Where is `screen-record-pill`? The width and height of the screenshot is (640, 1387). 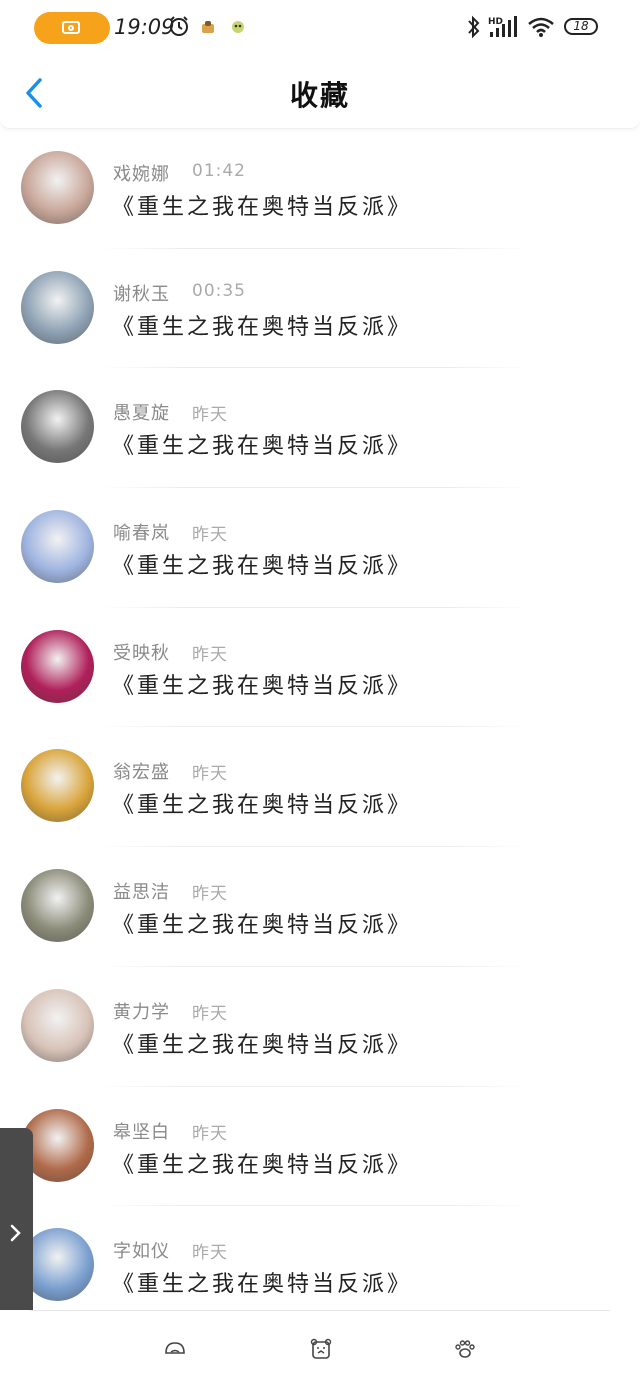 screen-record-pill is located at coordinates (72, 28).